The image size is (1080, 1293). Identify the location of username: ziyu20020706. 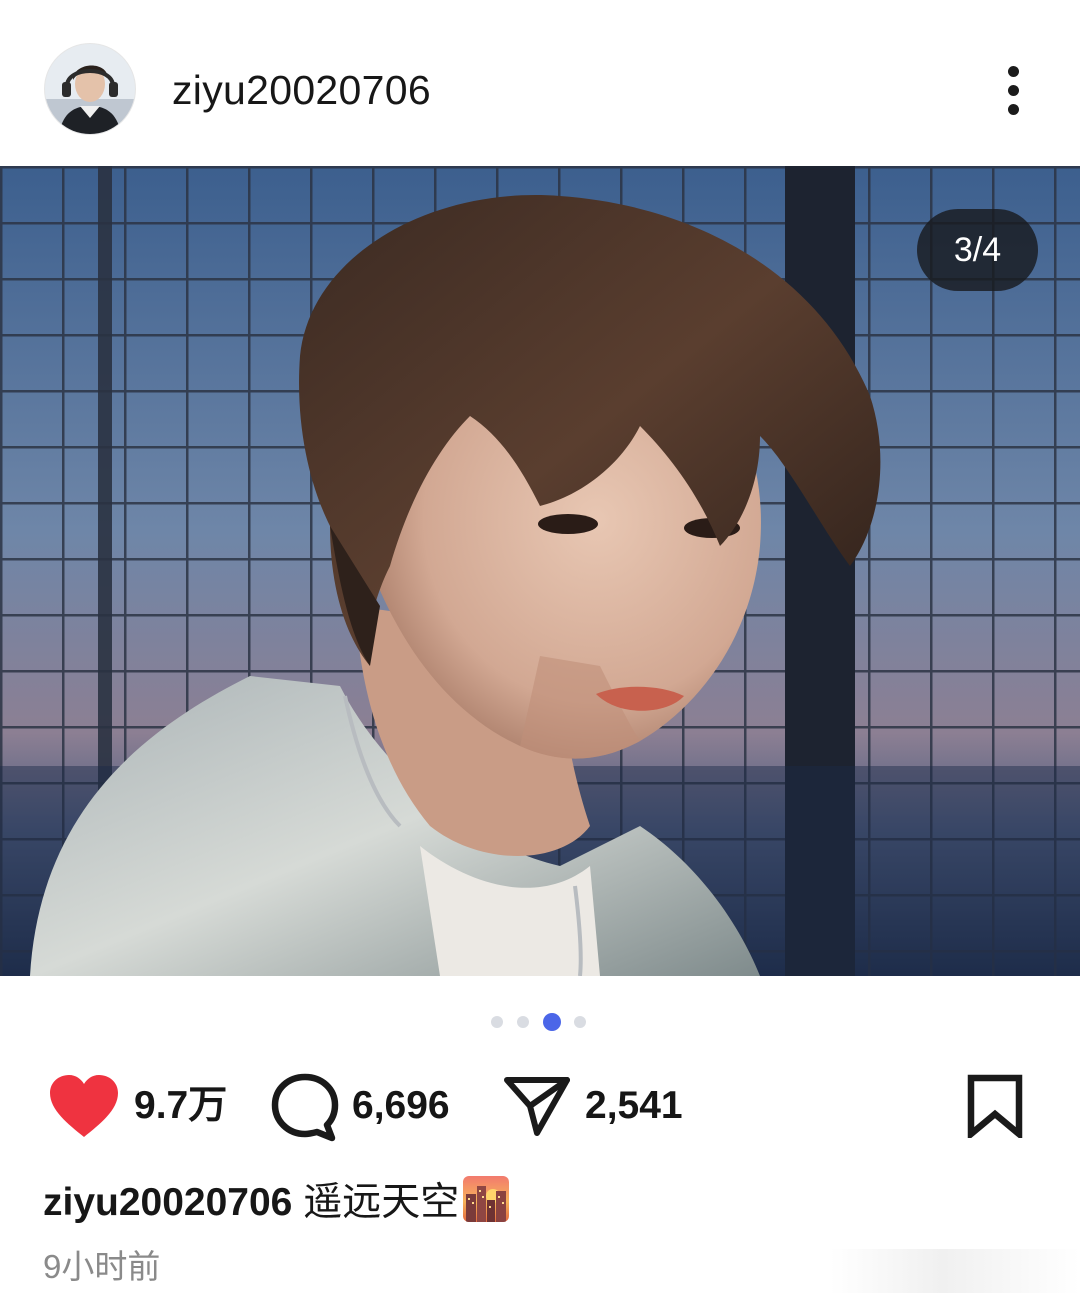
(301, 90).